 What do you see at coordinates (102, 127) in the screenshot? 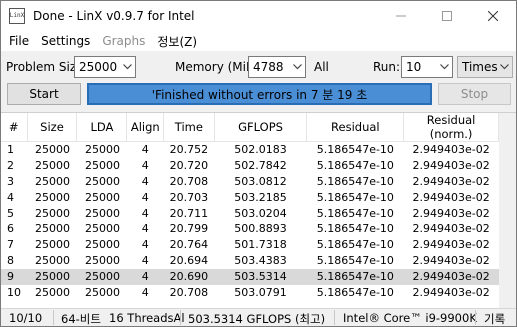
I see `column-header-lda: LDA` at bounding box center [102, 127].